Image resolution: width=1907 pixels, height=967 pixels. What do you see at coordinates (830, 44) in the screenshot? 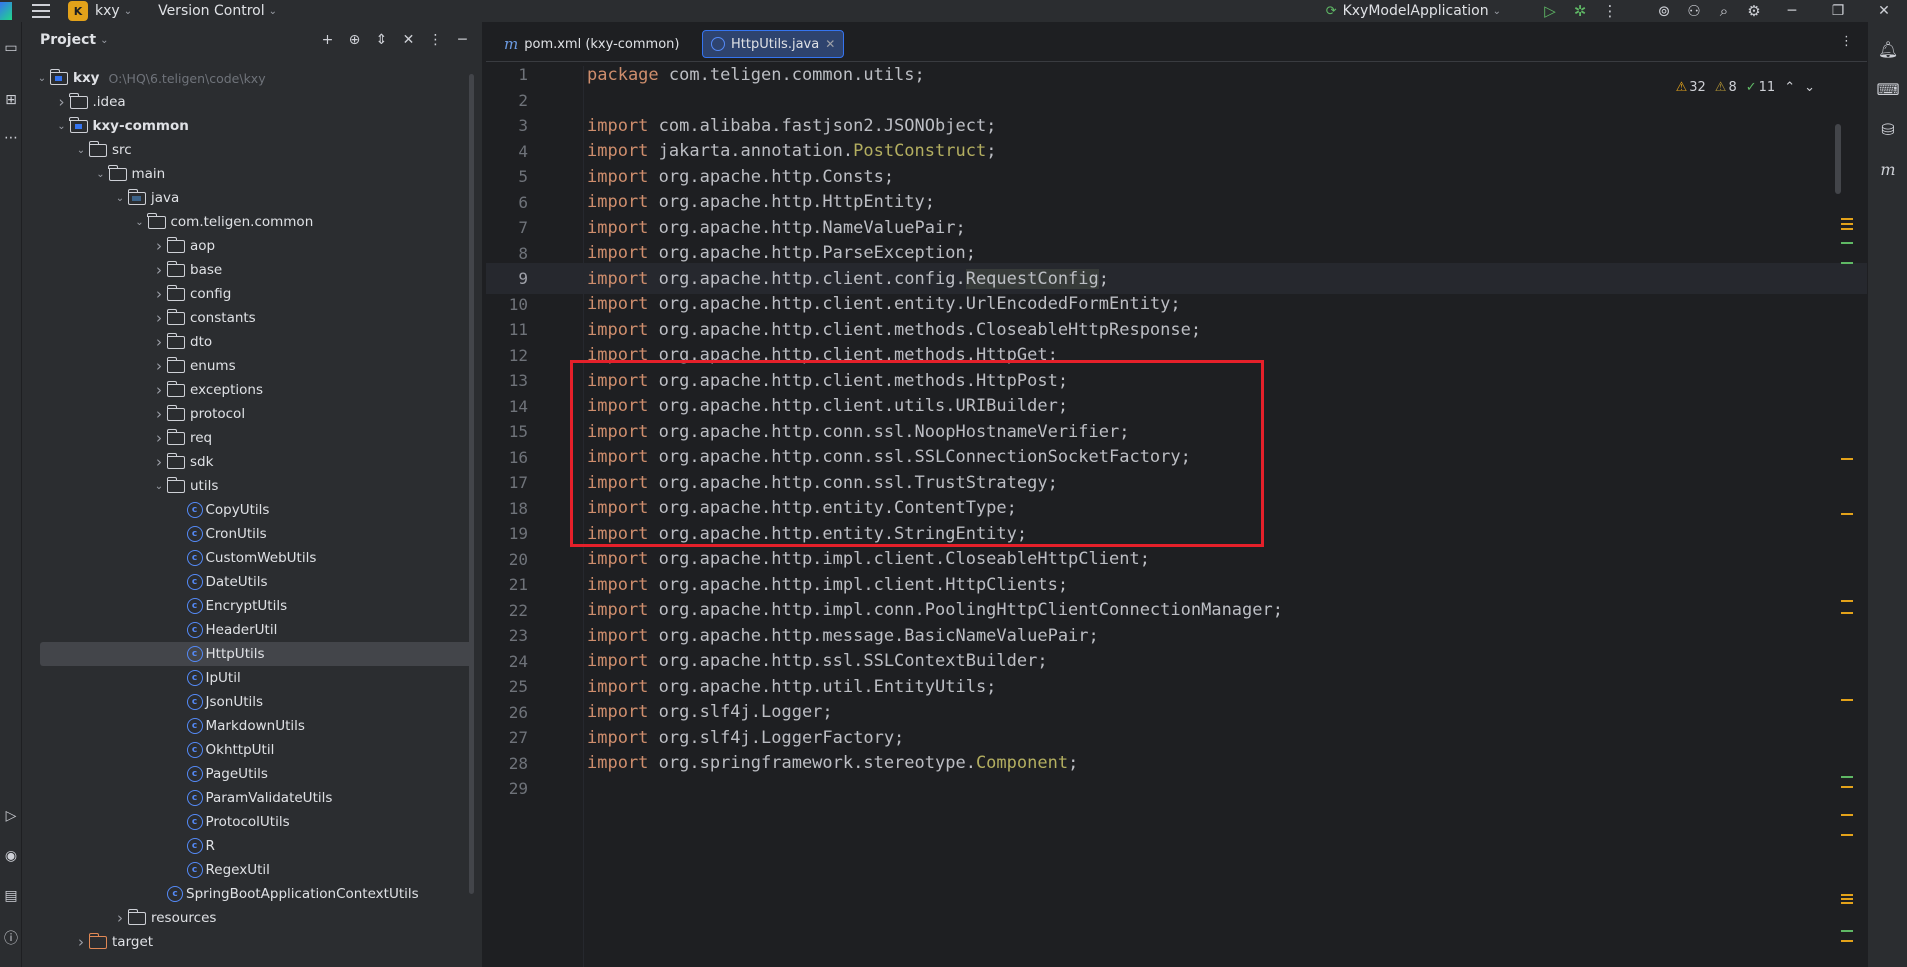
I see `close-tab-icon: ✕` at bounding box center [830, 44].